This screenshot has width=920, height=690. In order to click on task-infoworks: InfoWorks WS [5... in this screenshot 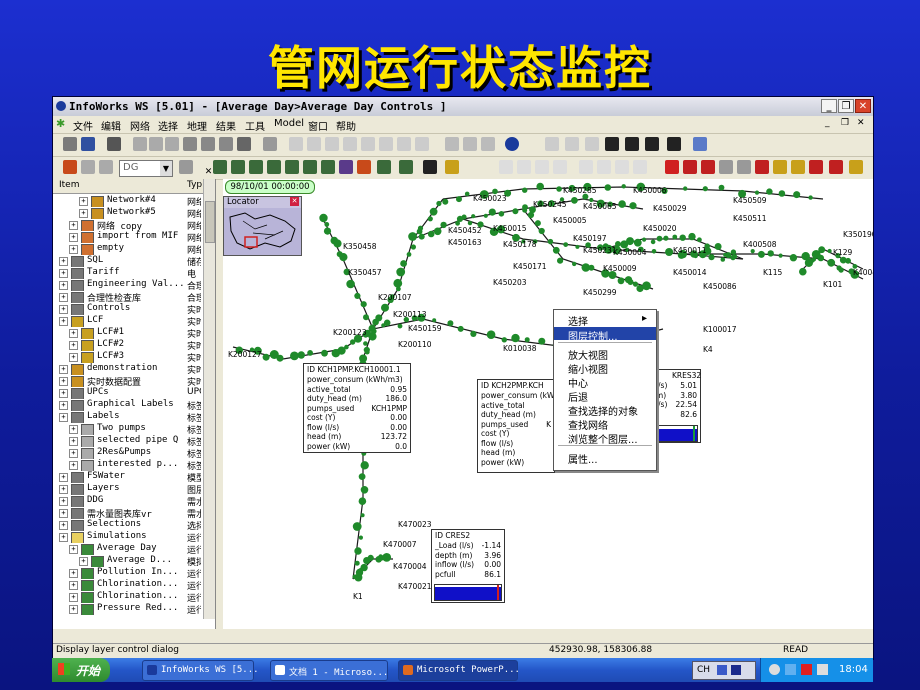, I will do `click(200, 670)`.